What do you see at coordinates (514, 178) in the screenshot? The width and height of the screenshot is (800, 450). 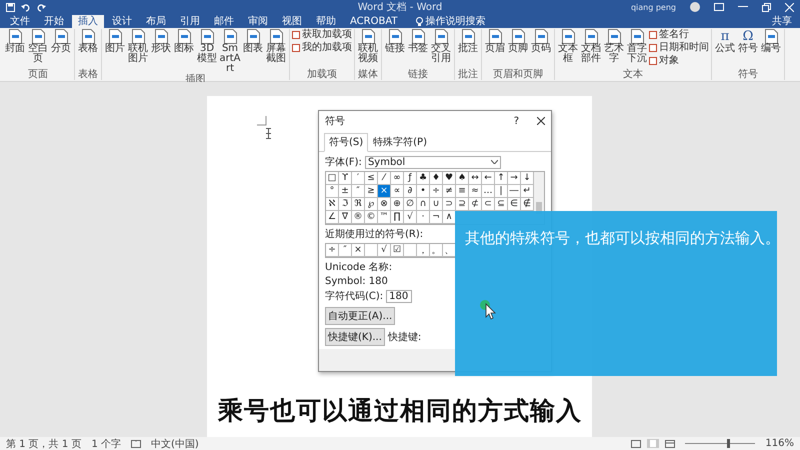 I see `symbol-cell: →` at bounding box center [514, 178].